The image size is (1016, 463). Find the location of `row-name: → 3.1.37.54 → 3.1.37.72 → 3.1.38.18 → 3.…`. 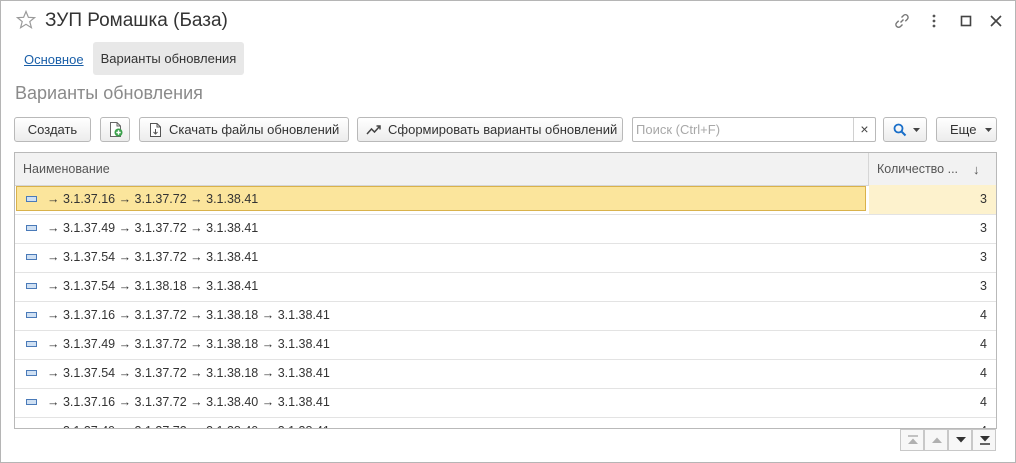

row-name: → 3.1.37.54 → 3.1.37.72 → 3.1.38.18 → 3.… is located at coordinates (188, 373).